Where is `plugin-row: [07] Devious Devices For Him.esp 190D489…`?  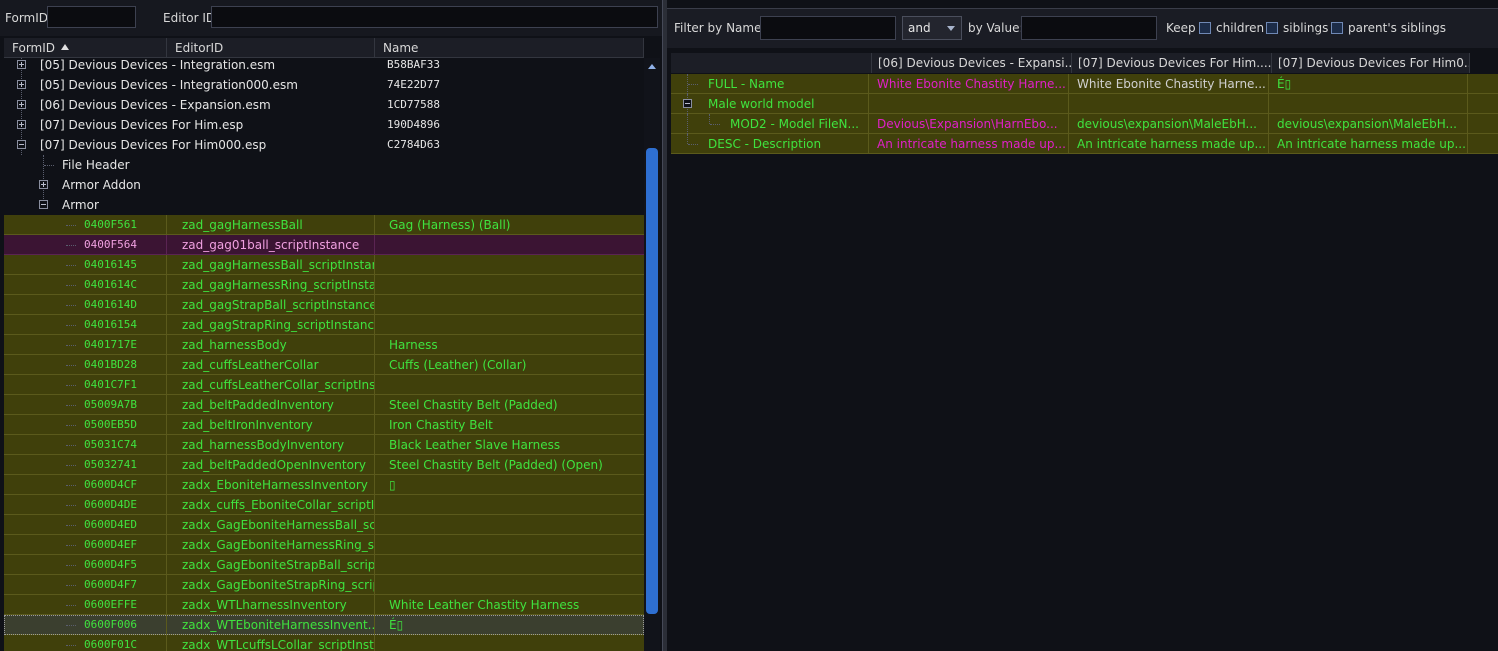
plugin-row: [07] Devious Devices For Him.esp 190D489… is located at coordinates (324, 125).